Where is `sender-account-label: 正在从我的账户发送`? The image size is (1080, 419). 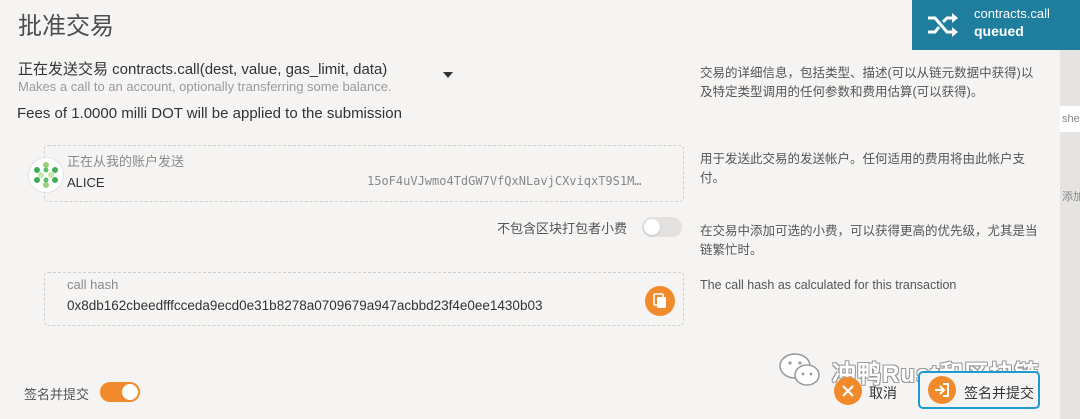 sender-account-label: 正在从我的账户发送 is located at coordinates (126, 161).